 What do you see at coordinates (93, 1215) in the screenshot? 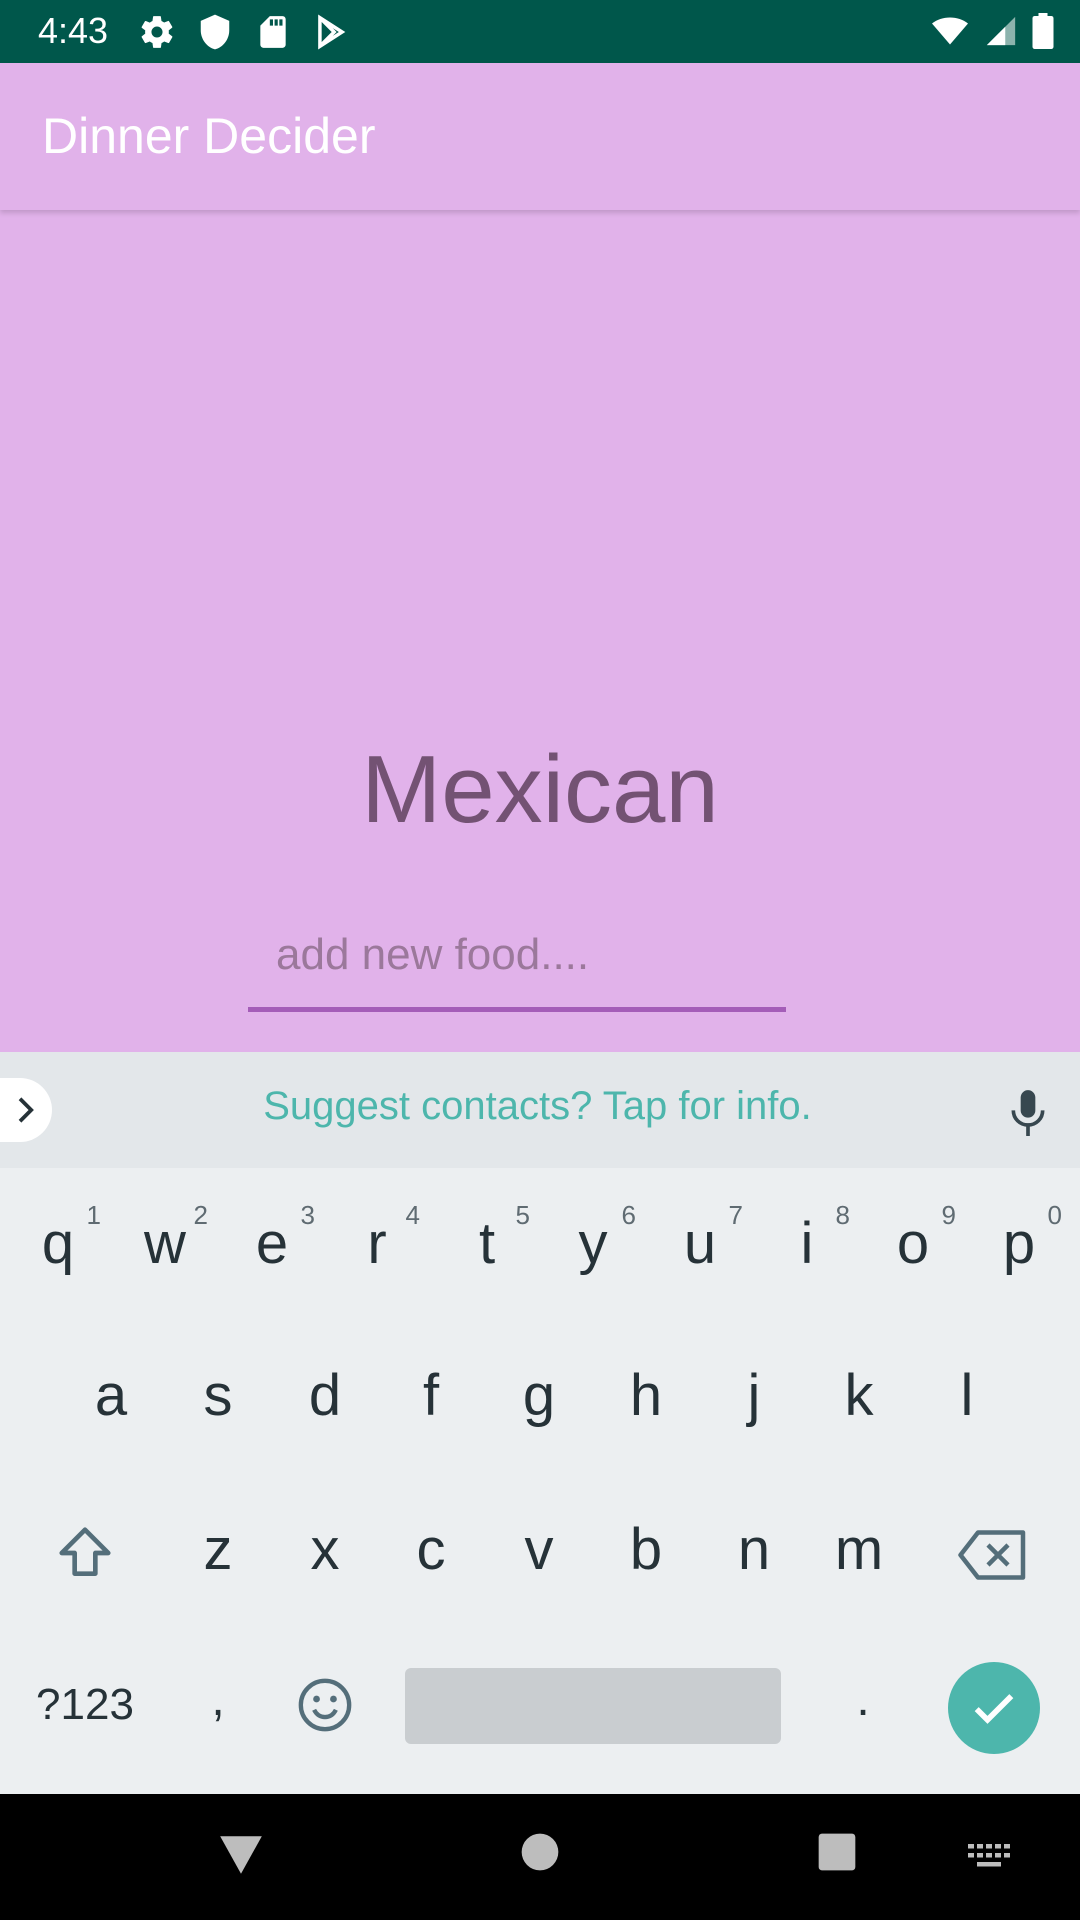
I see `key-hint: 1` at bounding box center [93, 1215].